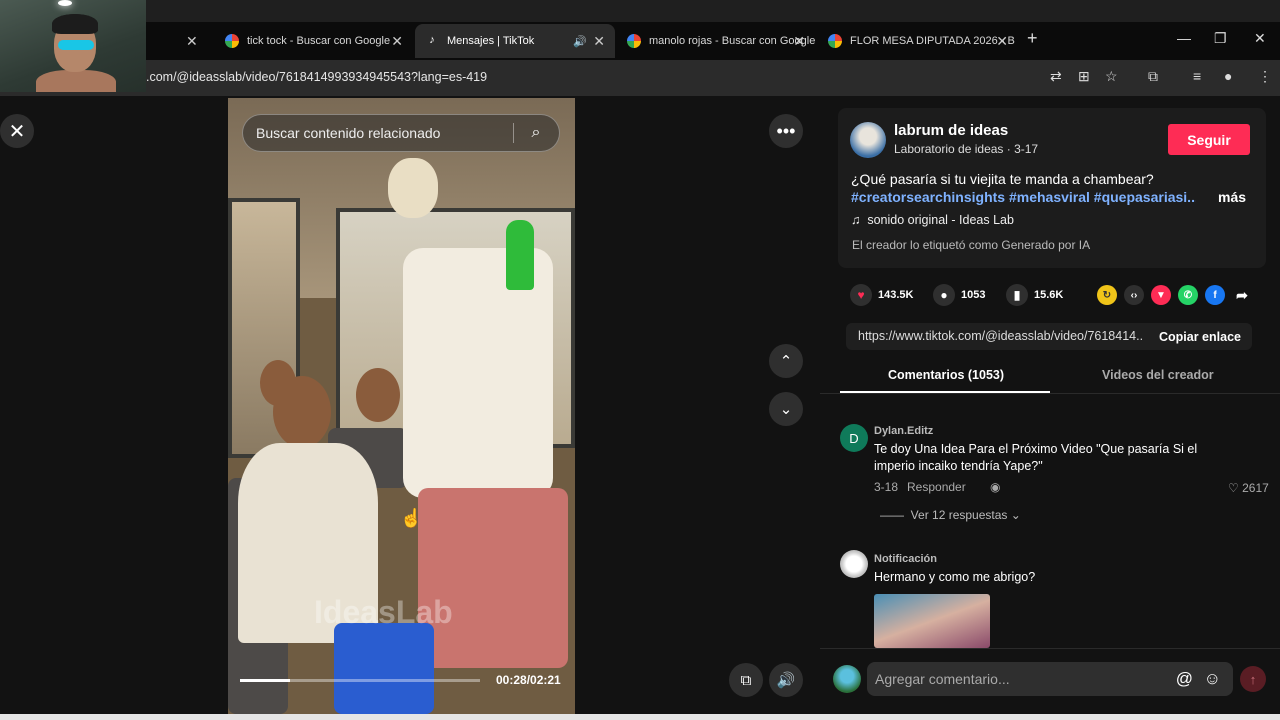 The height and width of the screenshot is (720, 1280). What do you see at coordinates (378, 395) in the screenshot?
I see `video-passenger-head` at bounding box center [378, 395].